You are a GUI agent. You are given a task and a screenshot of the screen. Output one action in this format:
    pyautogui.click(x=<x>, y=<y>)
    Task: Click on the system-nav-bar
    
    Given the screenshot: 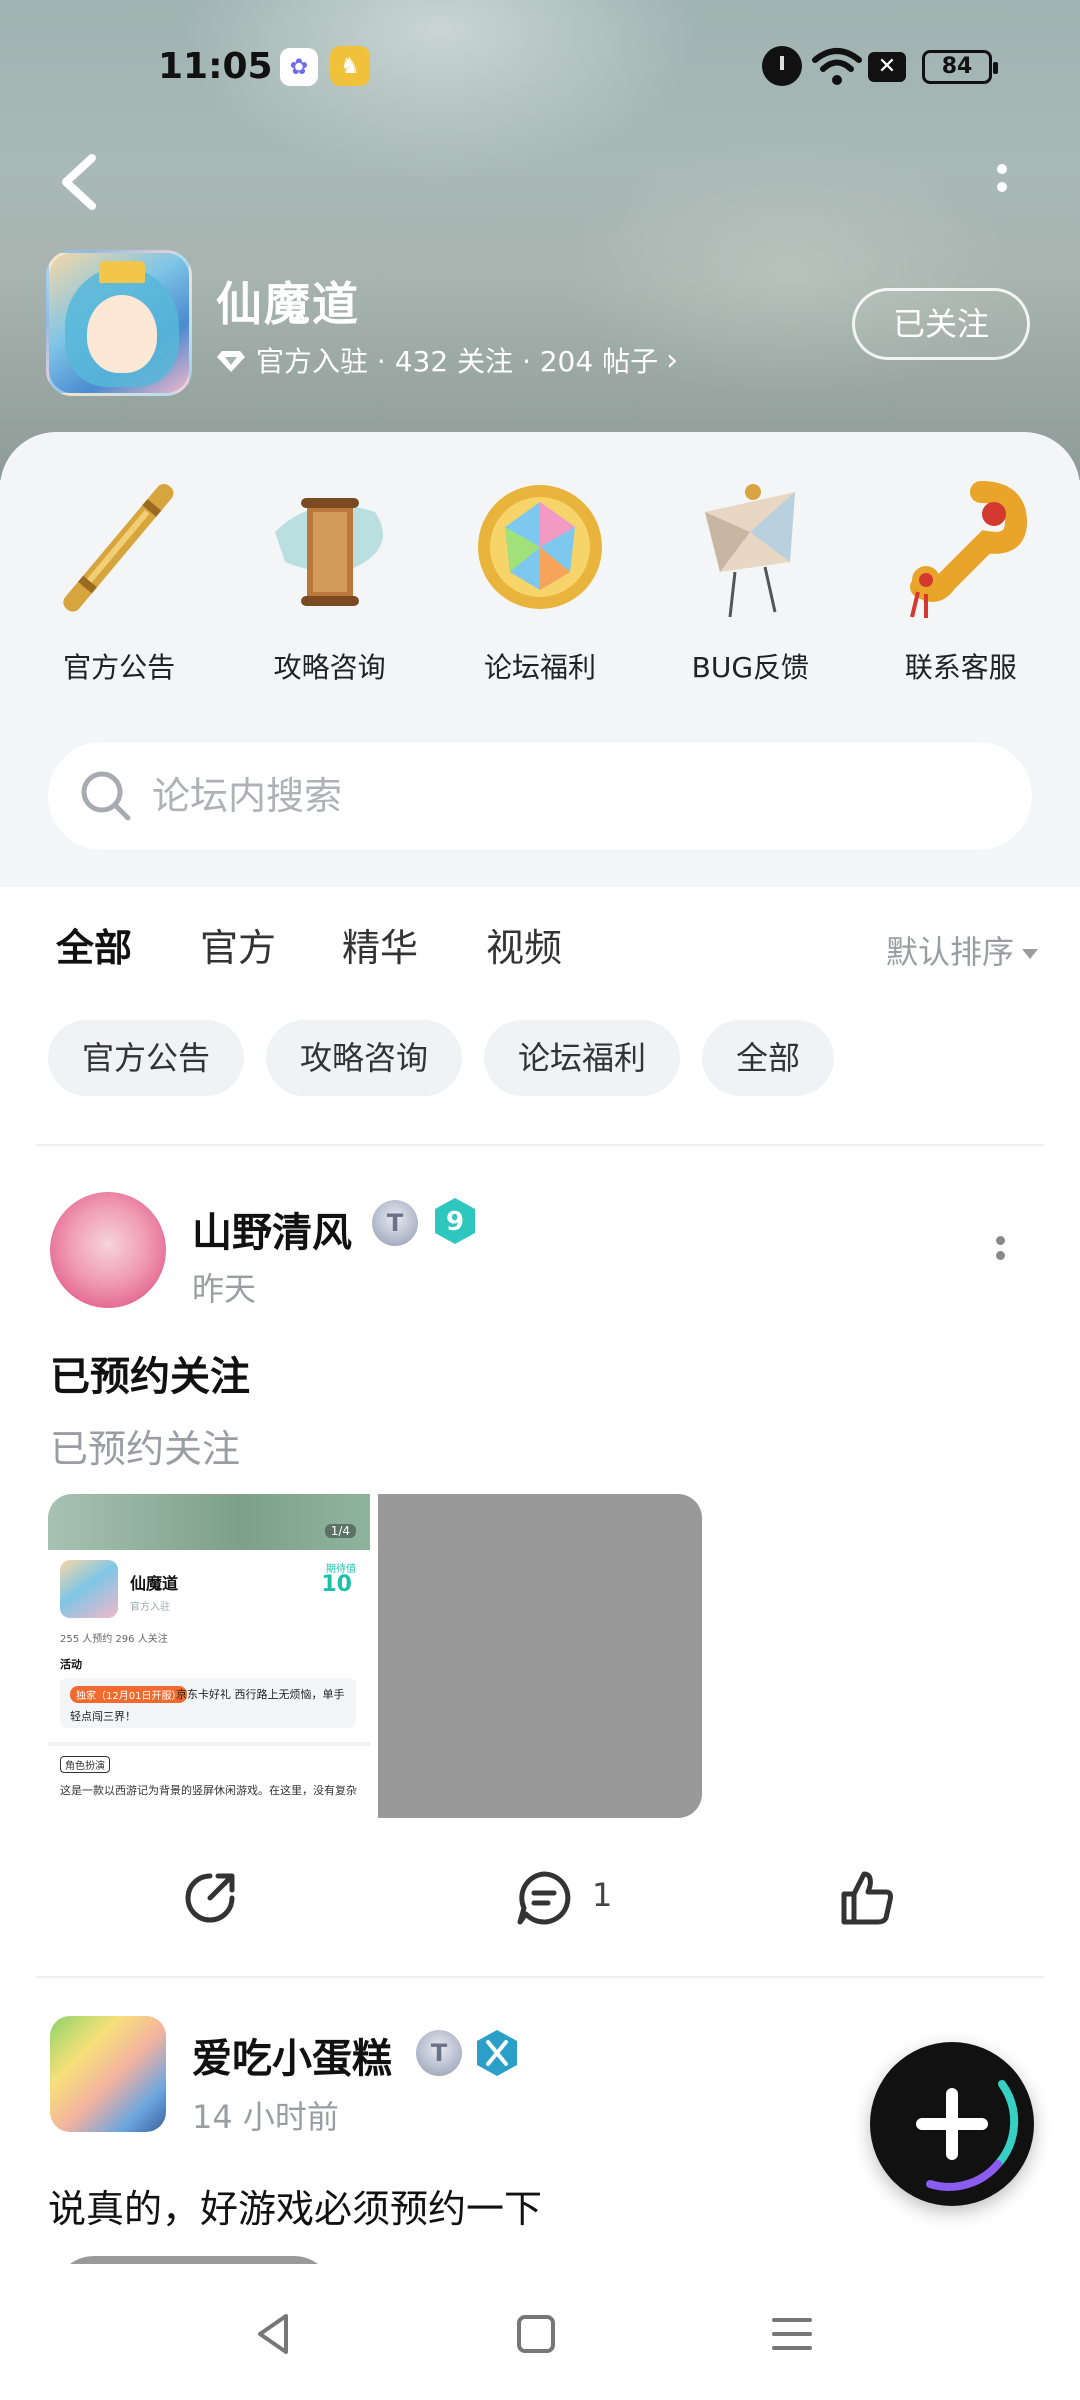 What is the action you would take?
    pyautogui.click(x=540, y=2332)
    